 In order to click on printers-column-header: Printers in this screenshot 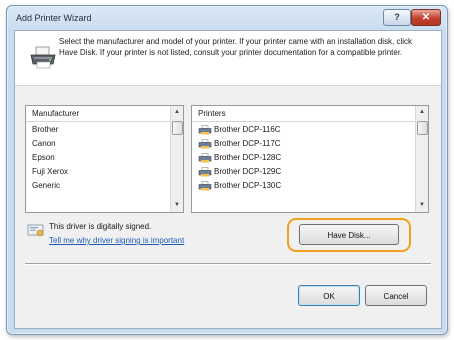, I will do `click(303, 114)`.